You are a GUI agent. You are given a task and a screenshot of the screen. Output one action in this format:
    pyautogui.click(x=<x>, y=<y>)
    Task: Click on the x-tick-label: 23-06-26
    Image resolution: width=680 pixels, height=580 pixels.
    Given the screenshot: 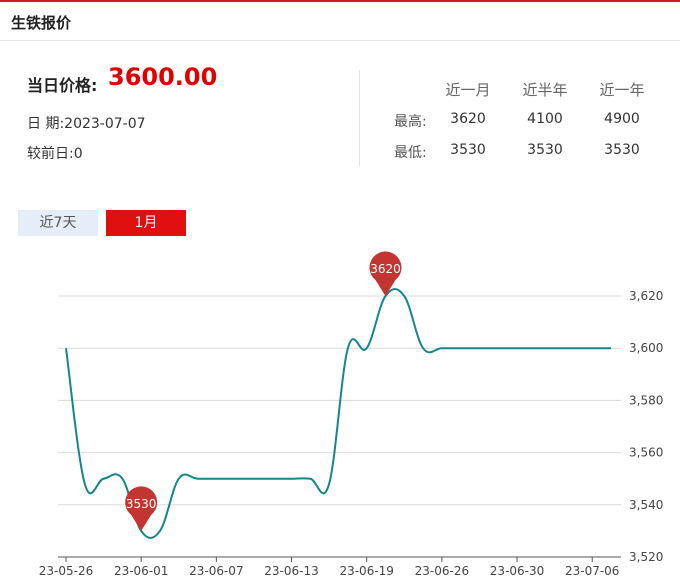 What is the action you would take?
    pyautogui.click(x=442, y=571)
    